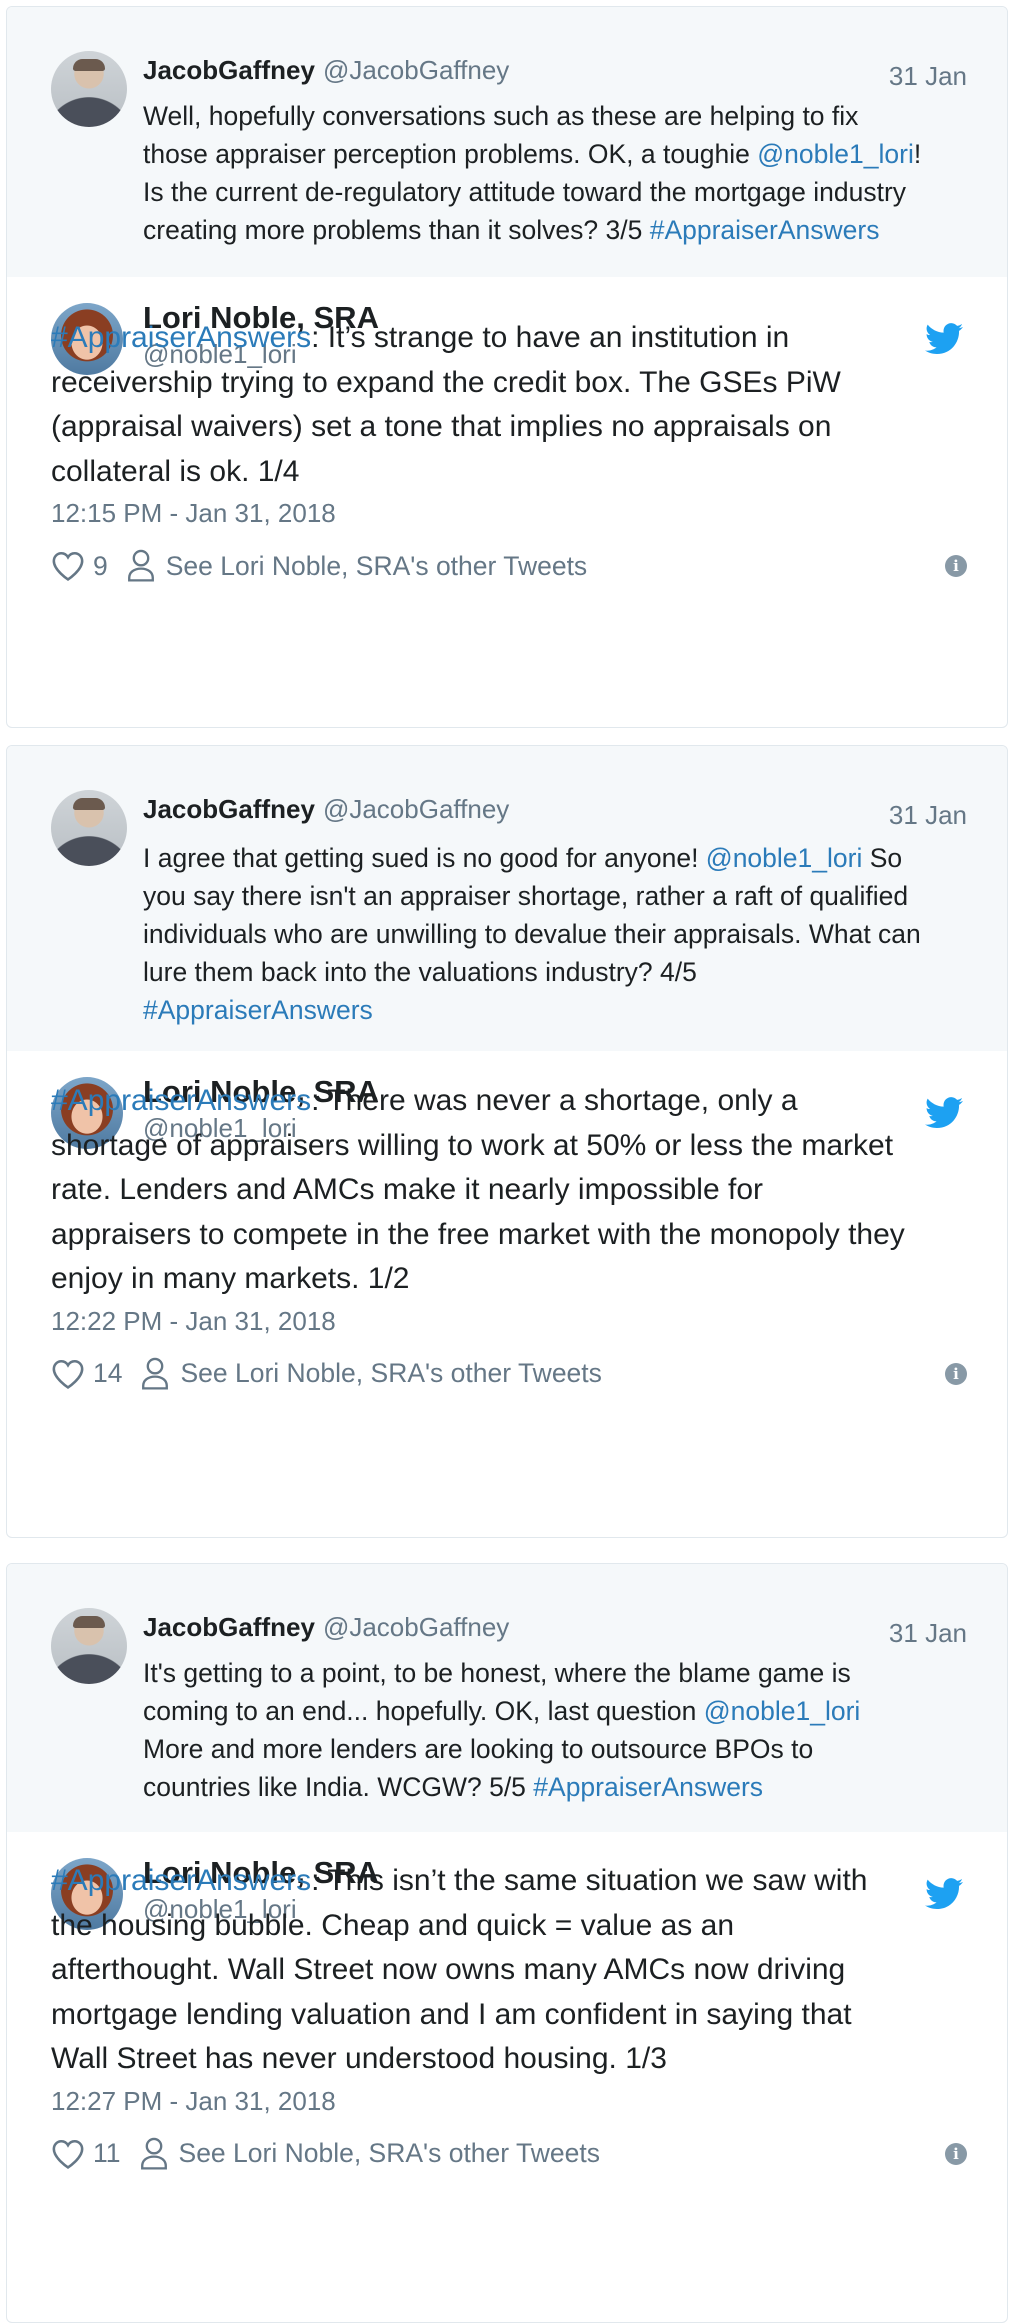 Image resolution: width=1016 pixels, height=2323 pixels. I want to click on tweet-timestamp: 12:15 PM - Jan 31, 2018, so click(193, 513).